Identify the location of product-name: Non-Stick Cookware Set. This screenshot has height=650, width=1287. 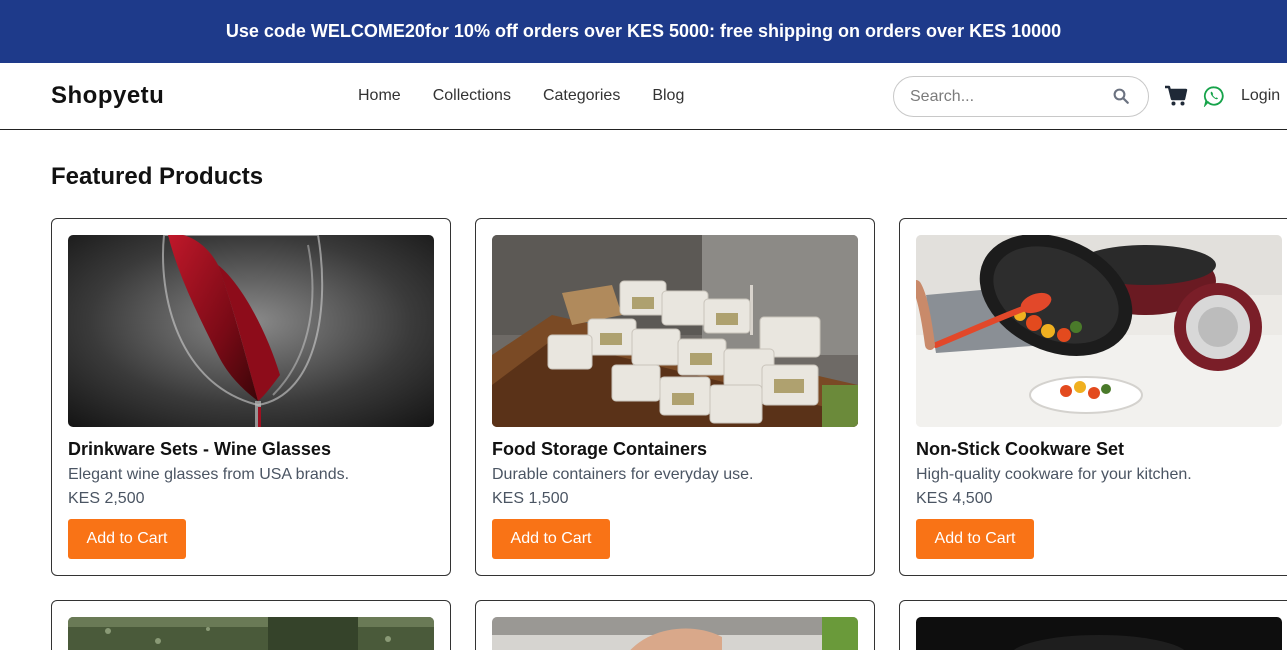
(1020, 449).